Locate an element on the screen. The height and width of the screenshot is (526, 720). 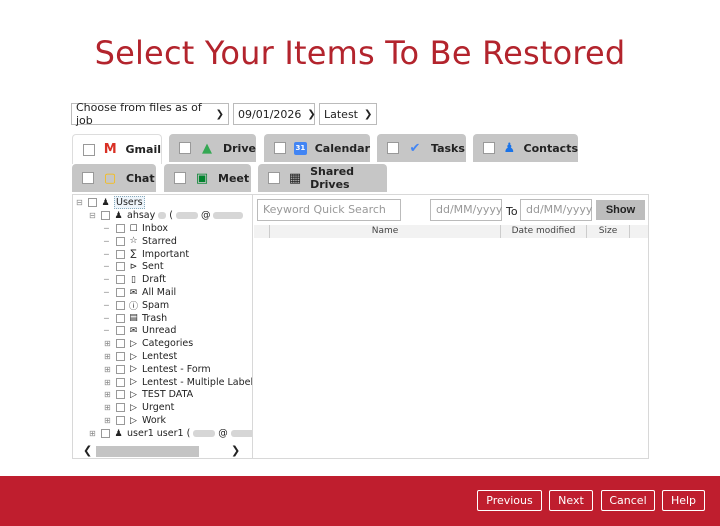
tab-drive: ▲ Drive is located at coordinates (212, 148).